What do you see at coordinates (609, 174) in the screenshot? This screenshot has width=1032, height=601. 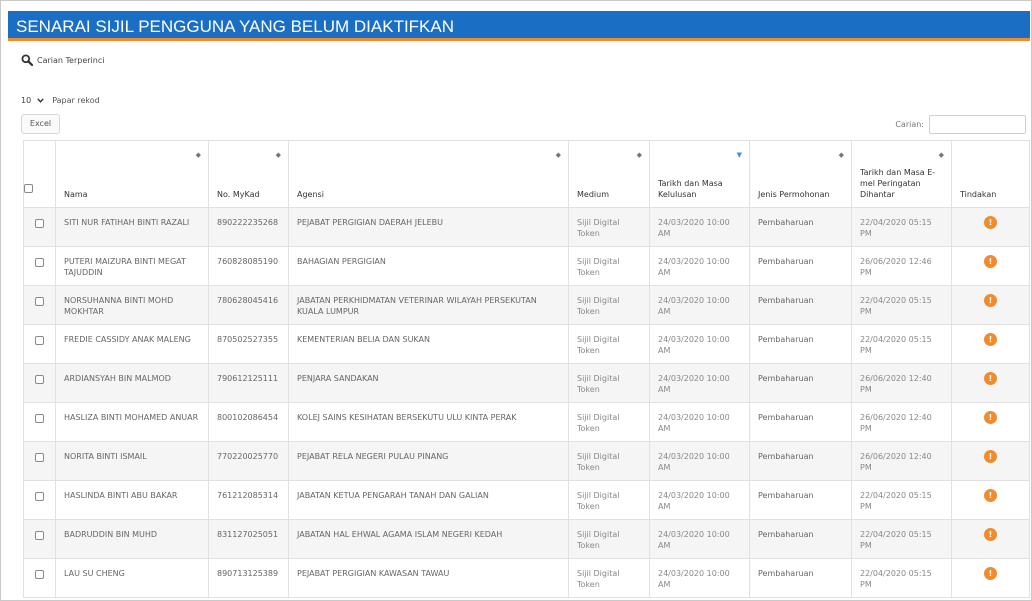 I see `column-header-medium: ◆ Medium` at bounding box center [609, 174].